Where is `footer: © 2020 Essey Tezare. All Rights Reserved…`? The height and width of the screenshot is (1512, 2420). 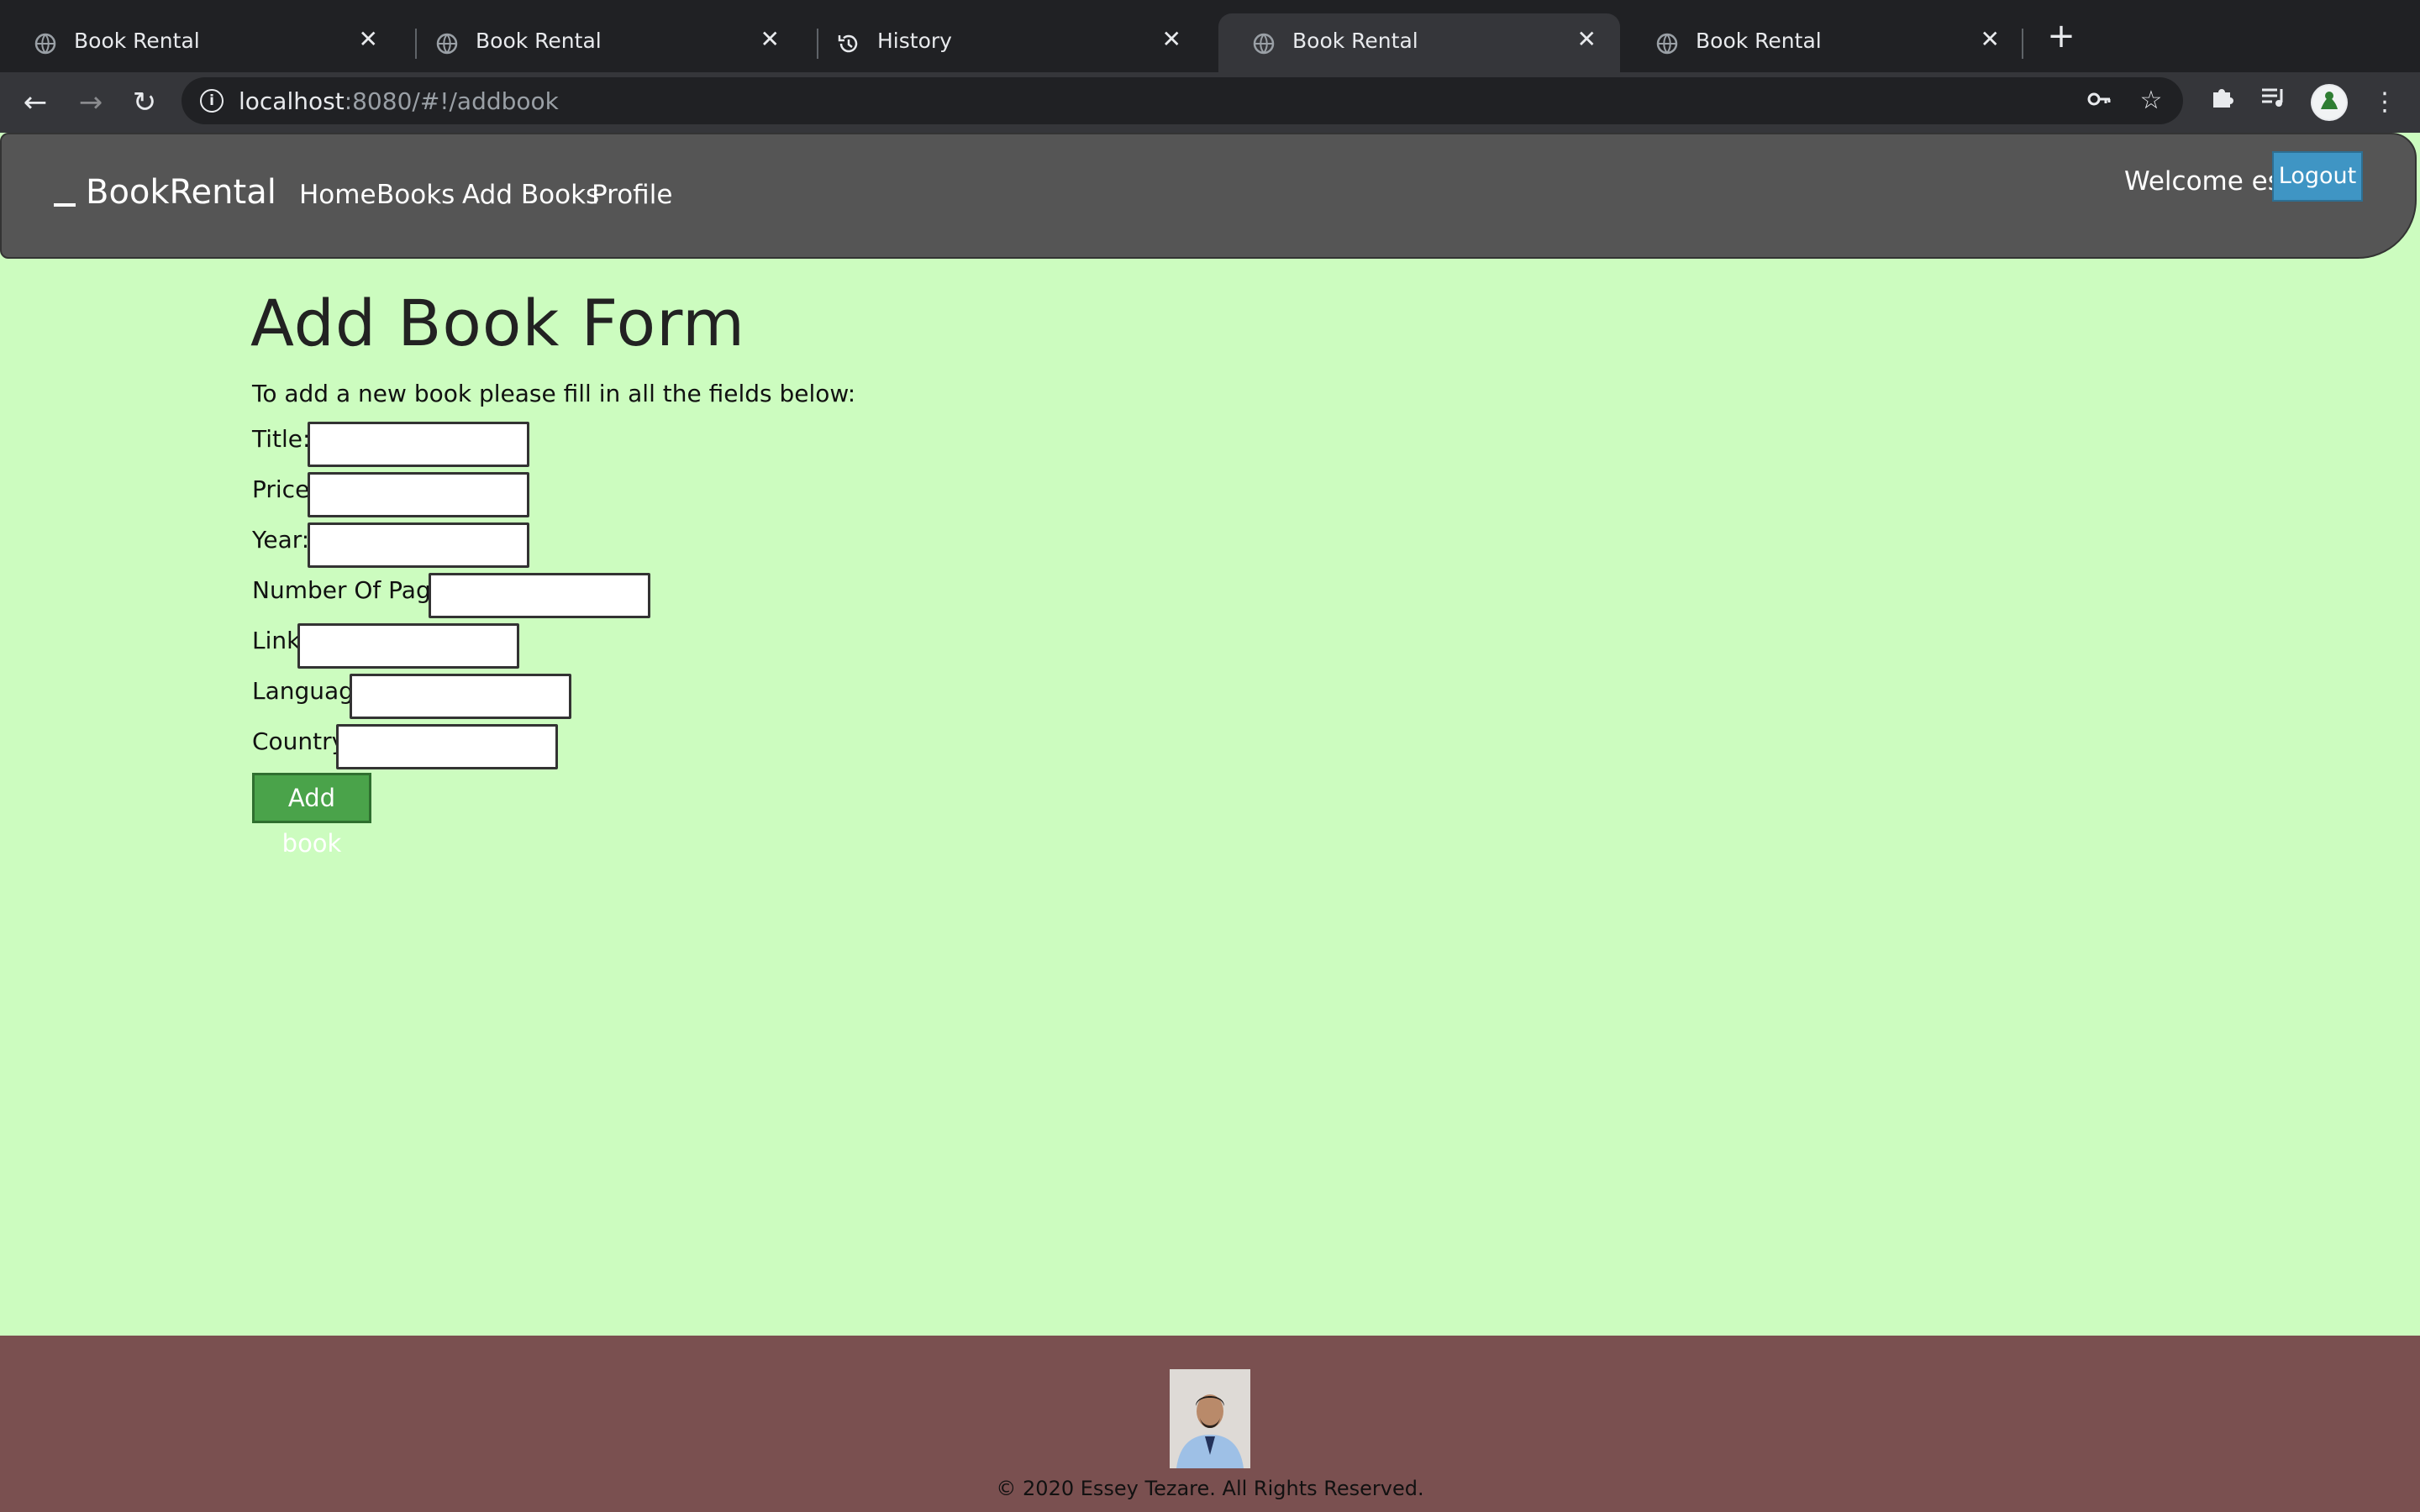 footer: © 2020 Essey Tezare. All Rights Reserved… is located at coordinates (1210, 1424).